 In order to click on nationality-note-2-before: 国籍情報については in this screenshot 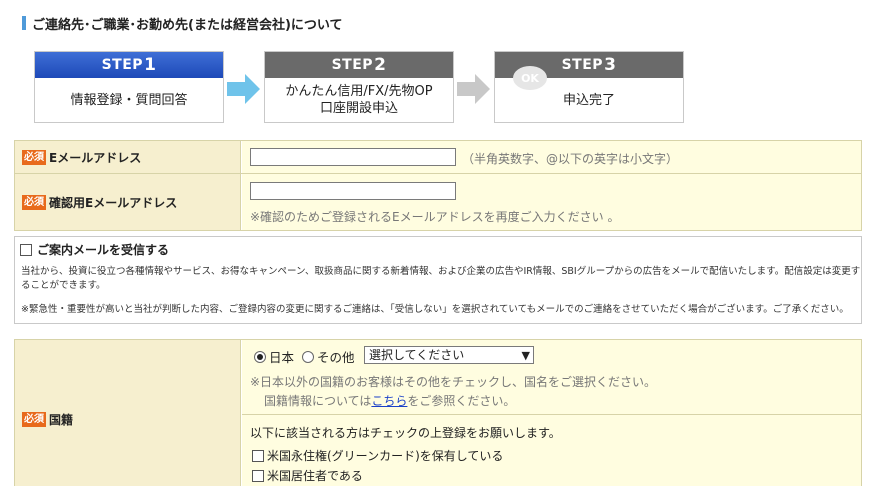, I will do `click(318, 401)`.